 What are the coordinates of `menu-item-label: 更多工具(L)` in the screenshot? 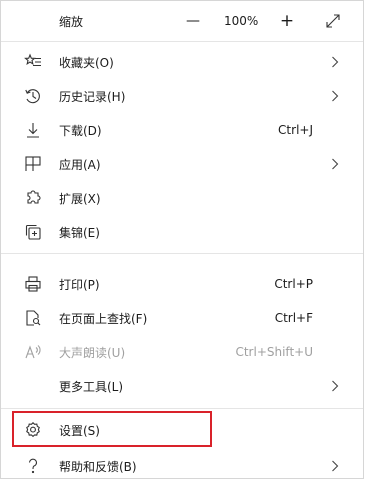 It's located at (91, 386).